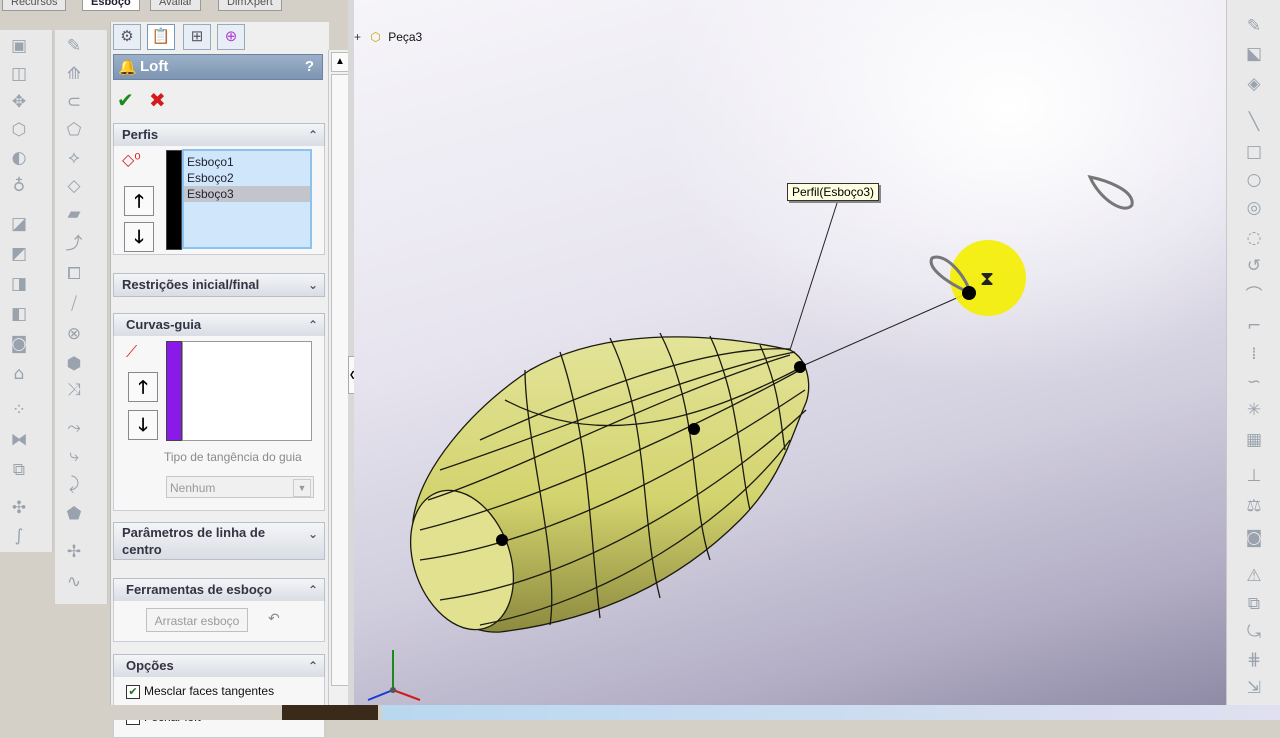  Describe the element at coordinates (74, 334) in the screenshot. I see `delete-face-icon: ⊗` at that location.